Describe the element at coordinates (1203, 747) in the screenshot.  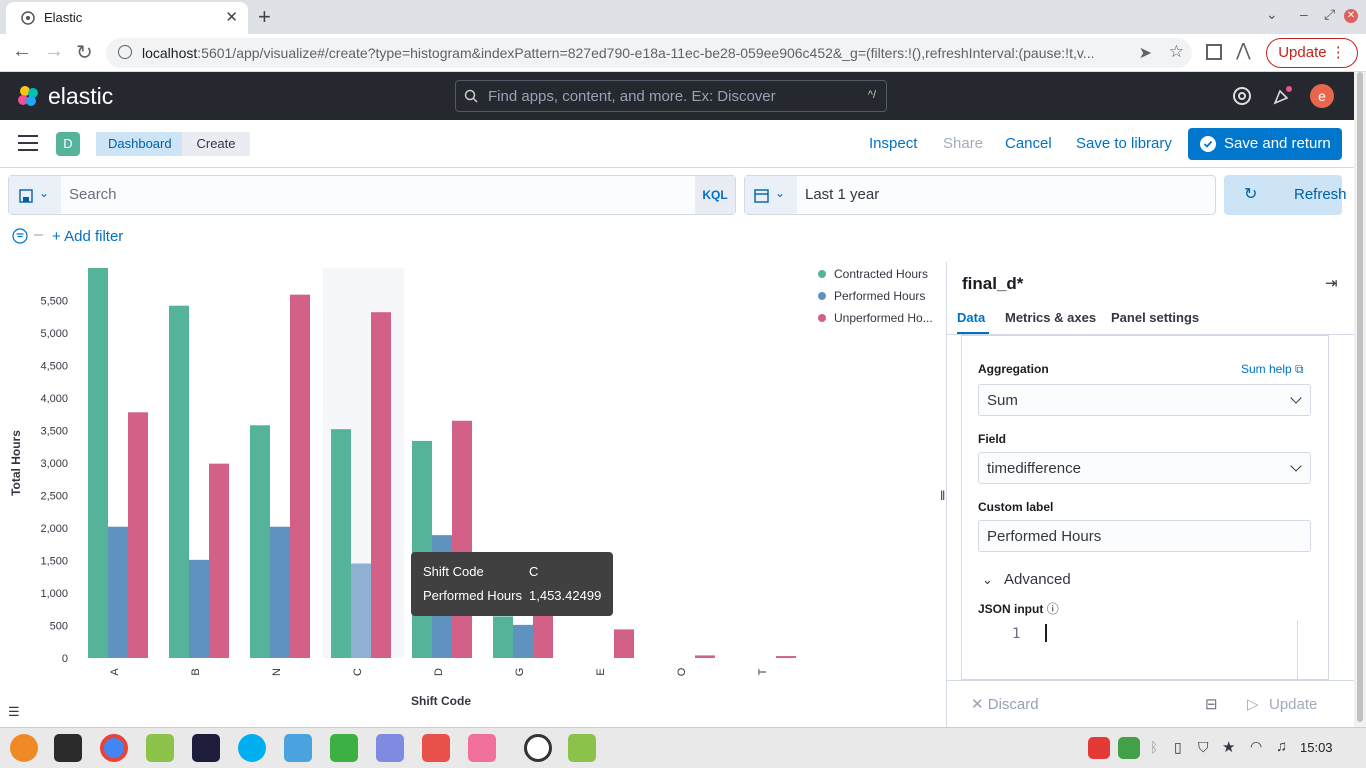
I see `shield-icon: ⛉` at that location.